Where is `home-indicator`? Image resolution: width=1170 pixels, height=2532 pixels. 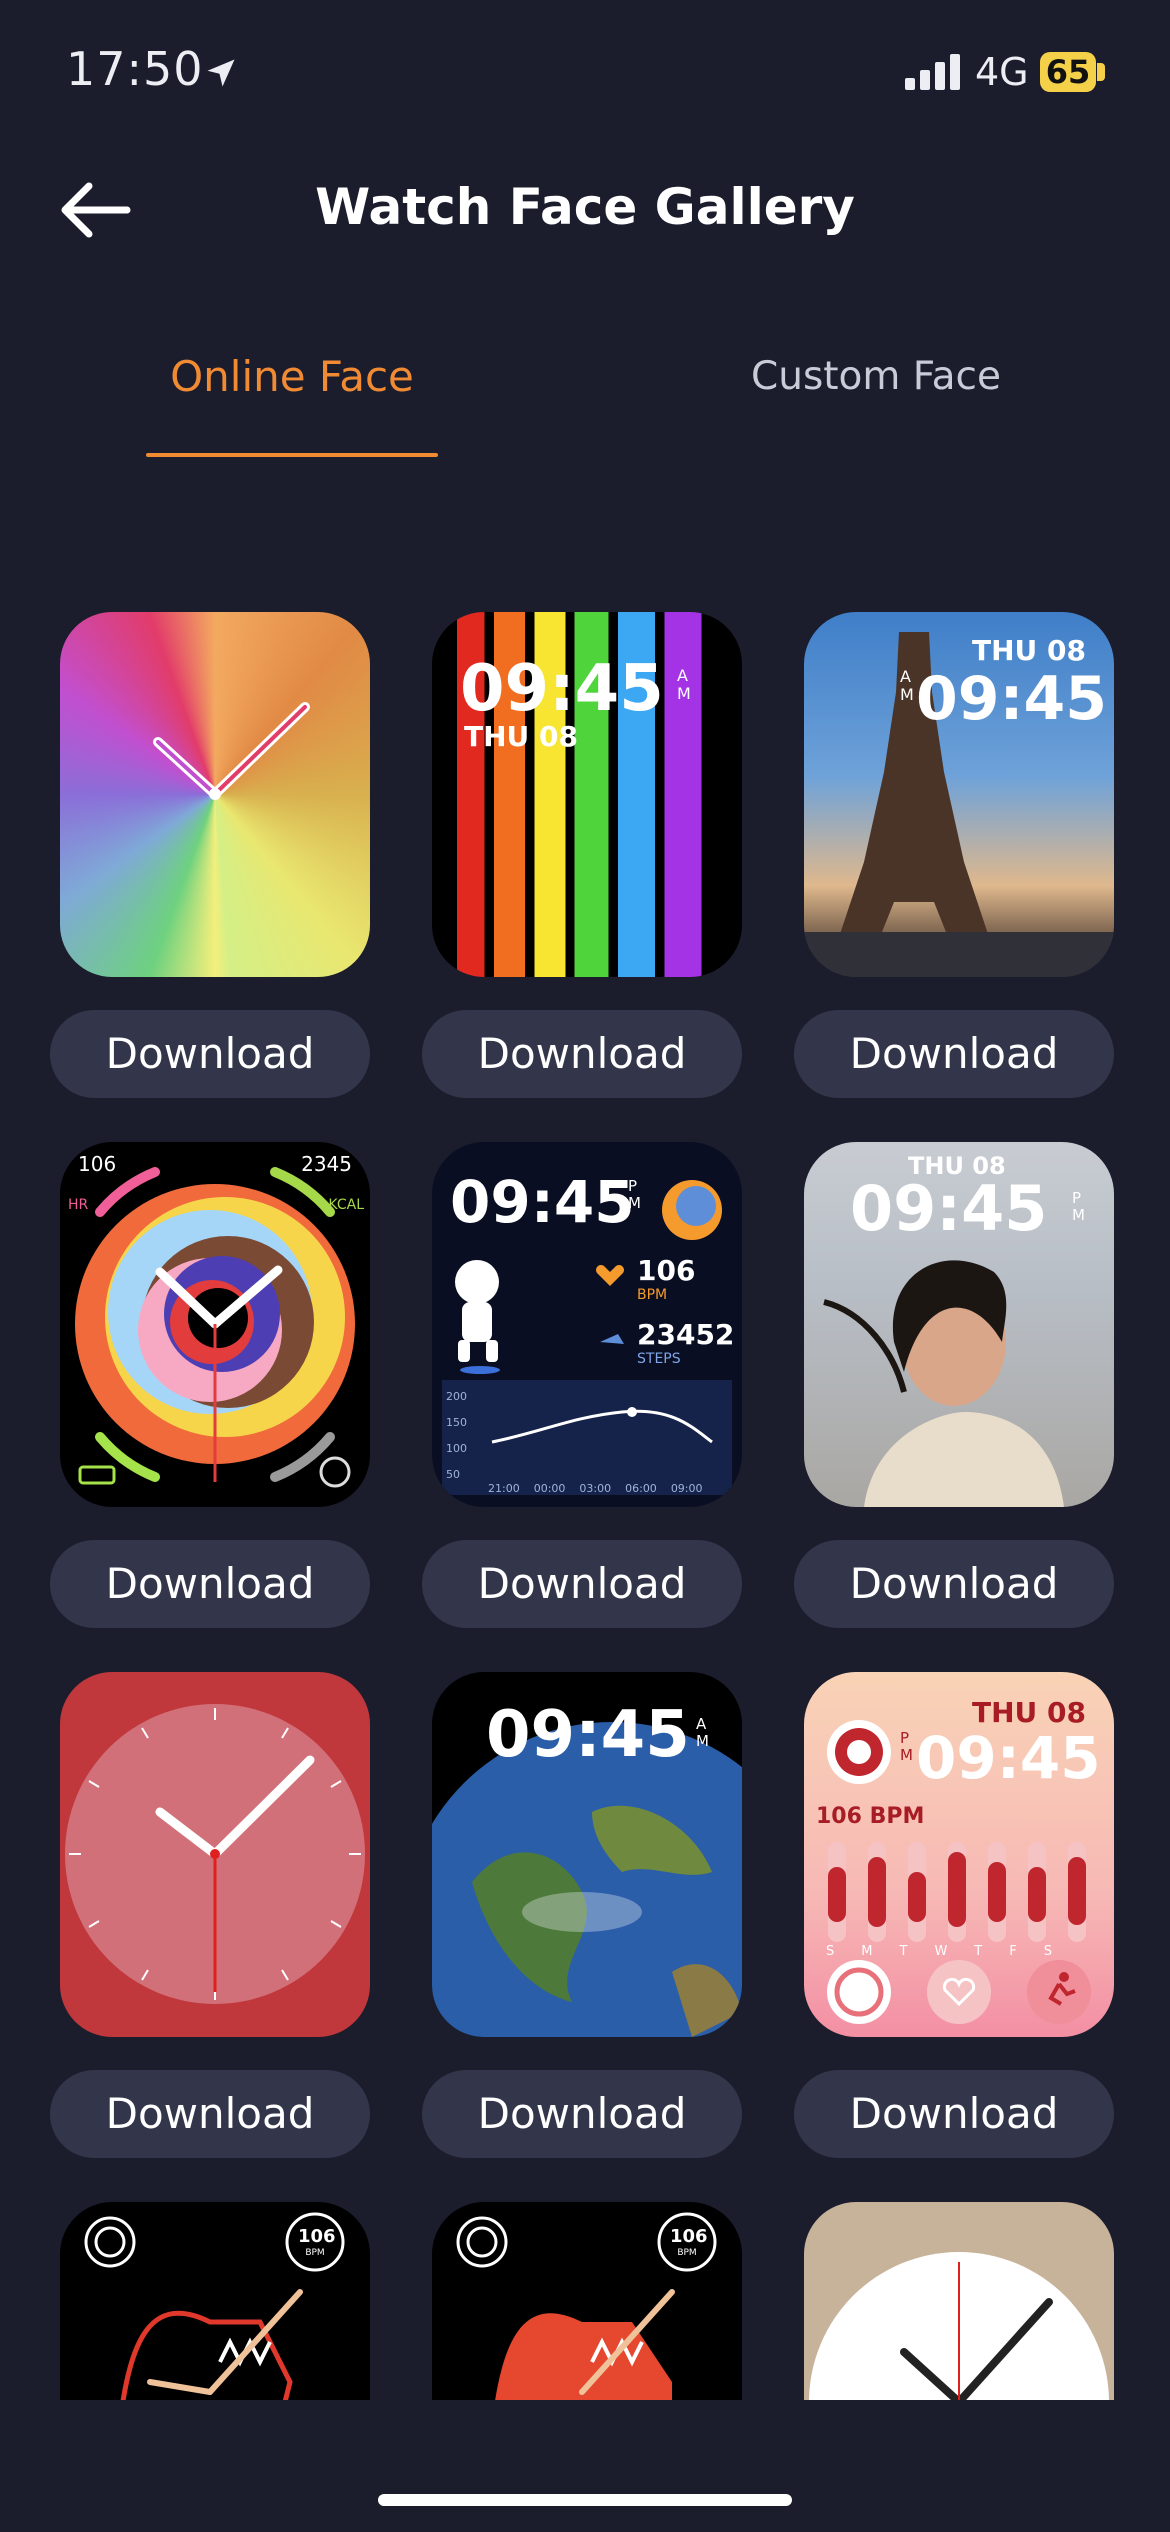
home-indicator is located at coordinates (585, 2500).